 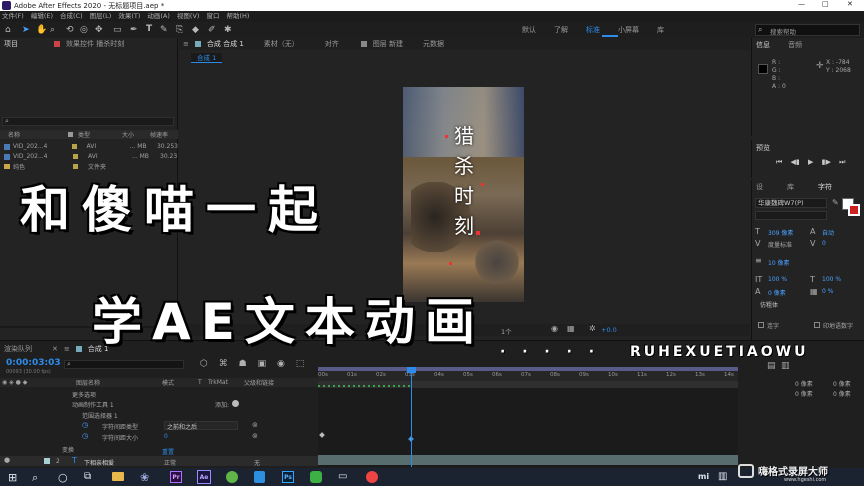 I want to click on layer-row: ● 2 T 下相亲相爱 正常 无, so click(x=159, y=461).